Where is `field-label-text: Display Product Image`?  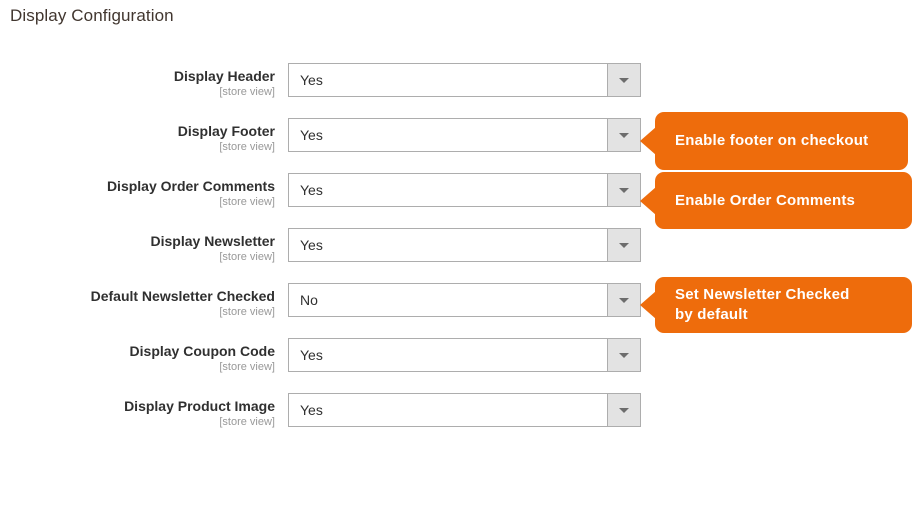
field-label-text: Display Product Image is located at coordinates (199, 406).